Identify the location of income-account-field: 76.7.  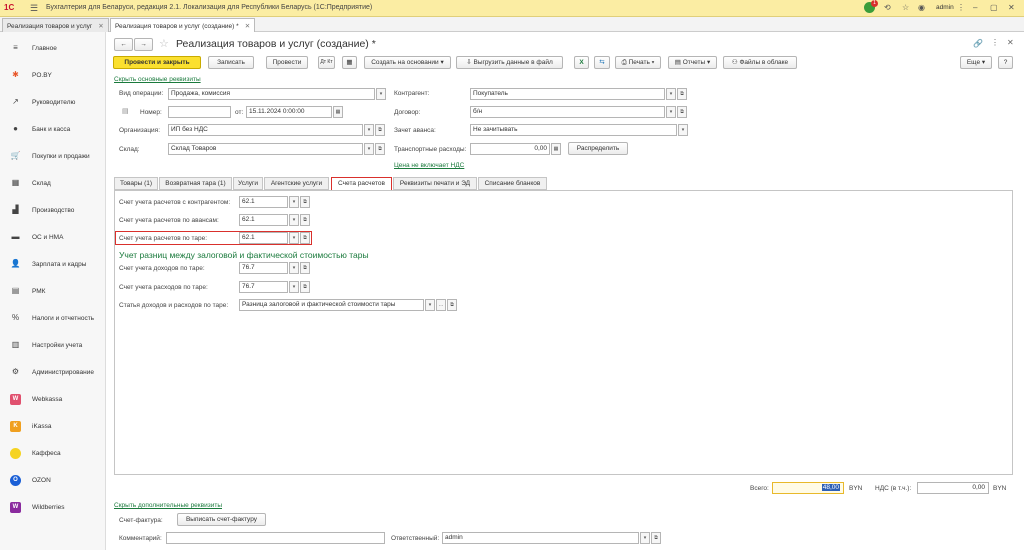
(263, 268).